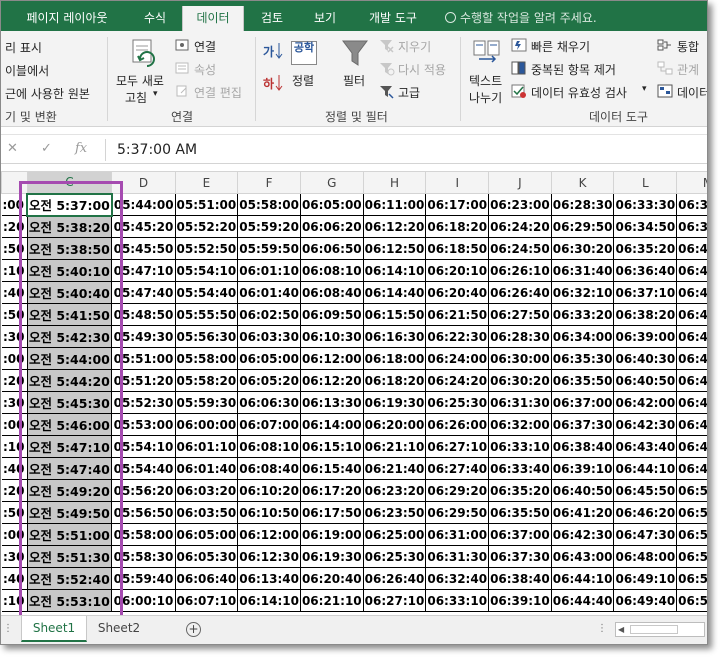  What do you see at coordinates (582, 402) in the screenshot?
I see `cell-k: 06:37:00` at bounding box center [582, 402].